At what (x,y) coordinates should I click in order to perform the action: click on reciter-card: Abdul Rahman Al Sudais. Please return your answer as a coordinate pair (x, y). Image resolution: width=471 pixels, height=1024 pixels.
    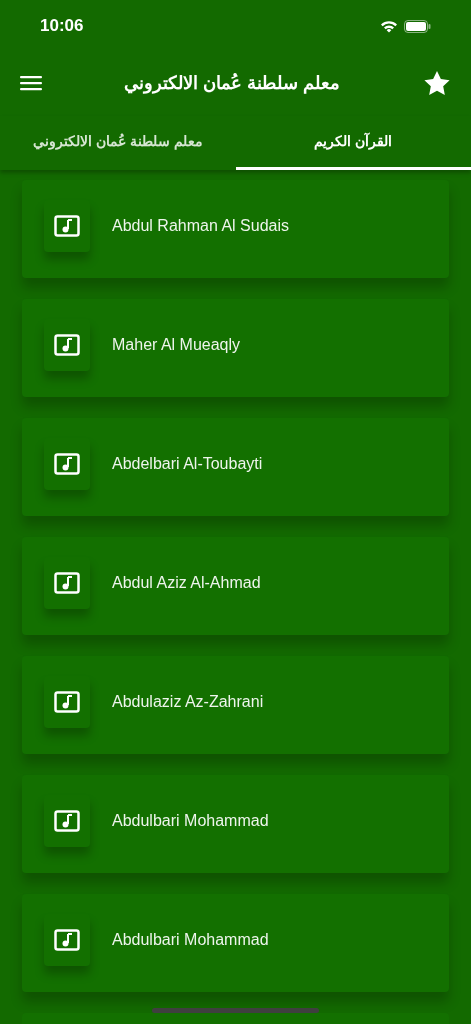
    Looking at the image, I should click on (235, 229).